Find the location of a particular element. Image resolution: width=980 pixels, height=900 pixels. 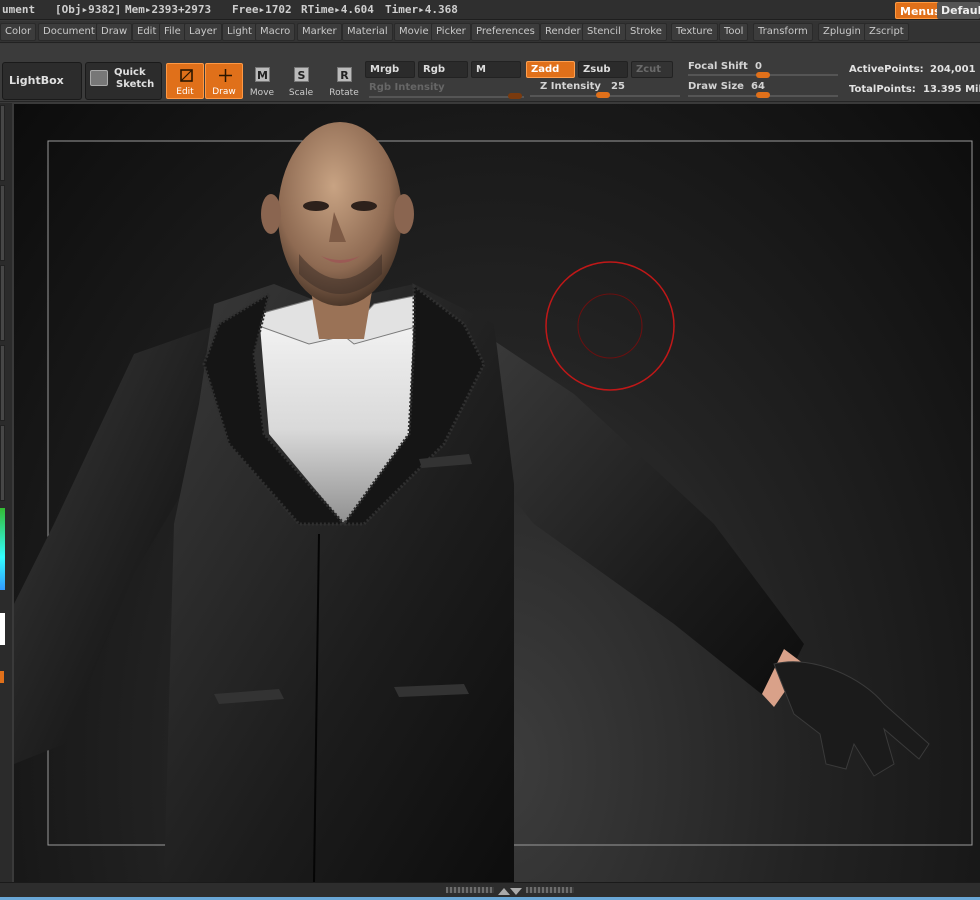

color-picker-strip is located at coordinates (2, 549).